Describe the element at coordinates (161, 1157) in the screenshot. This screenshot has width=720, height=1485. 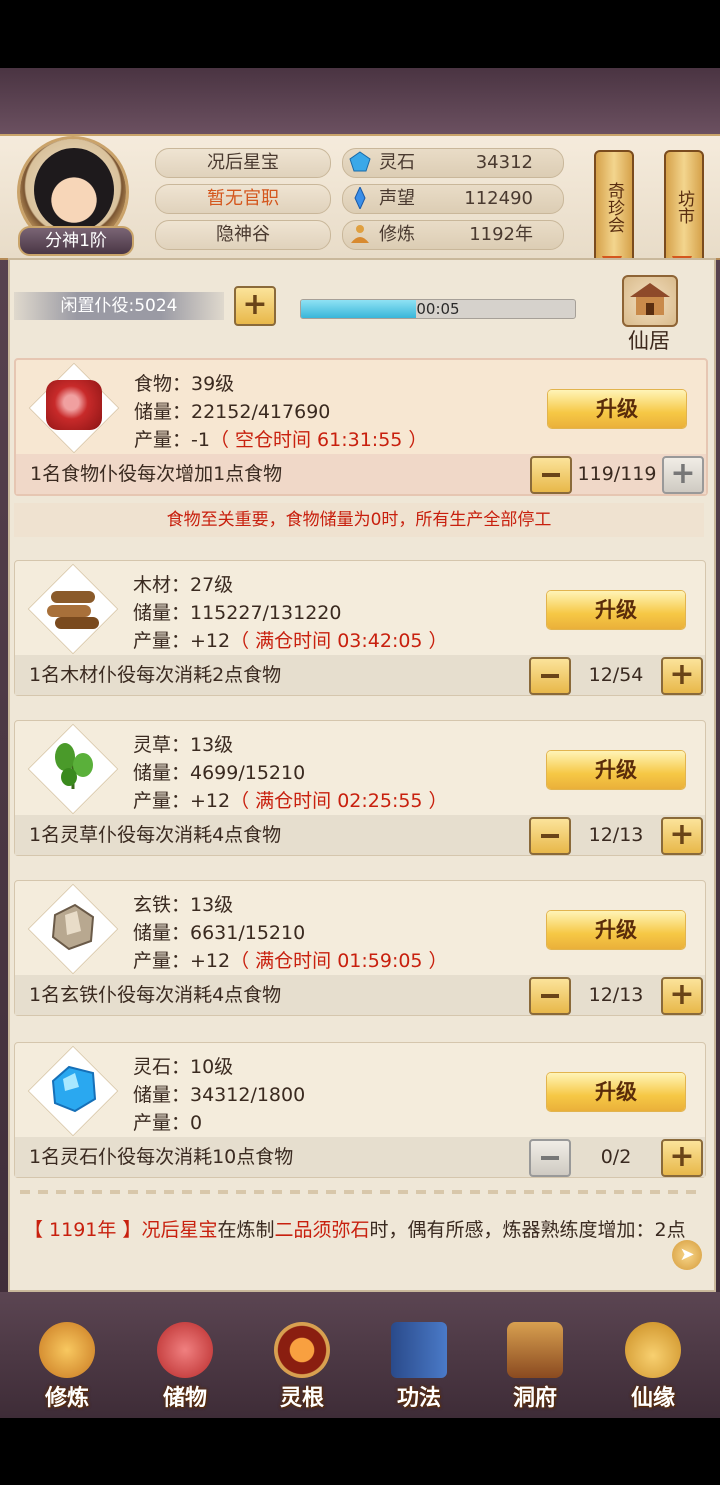
I see `servant-rule: 1名灵石仆役每次消耗10点食物` at that location.